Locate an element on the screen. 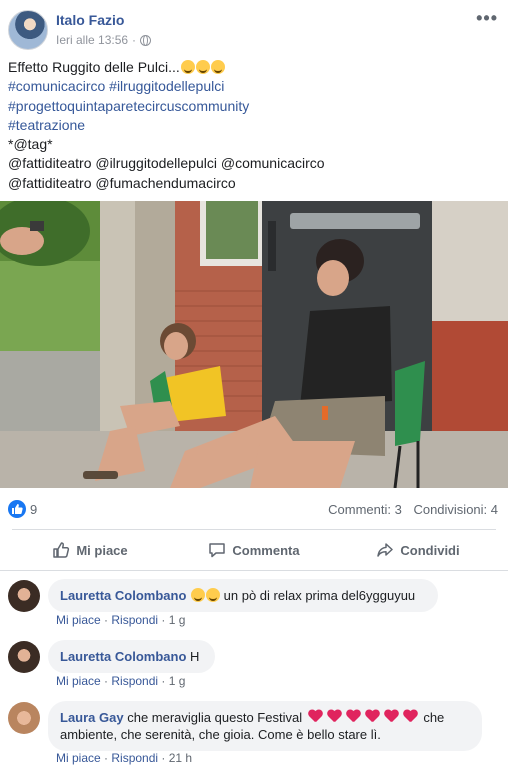  comment-bubble: Lauretta Colombano H is located at coordinates (131, 656).